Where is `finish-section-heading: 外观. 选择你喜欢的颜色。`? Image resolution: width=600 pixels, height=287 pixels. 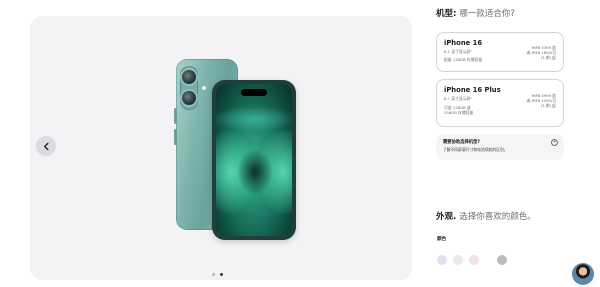 finish-section-heading: 外观. 选择你喜欢的颜色。 is located at coordinates (486, 216).